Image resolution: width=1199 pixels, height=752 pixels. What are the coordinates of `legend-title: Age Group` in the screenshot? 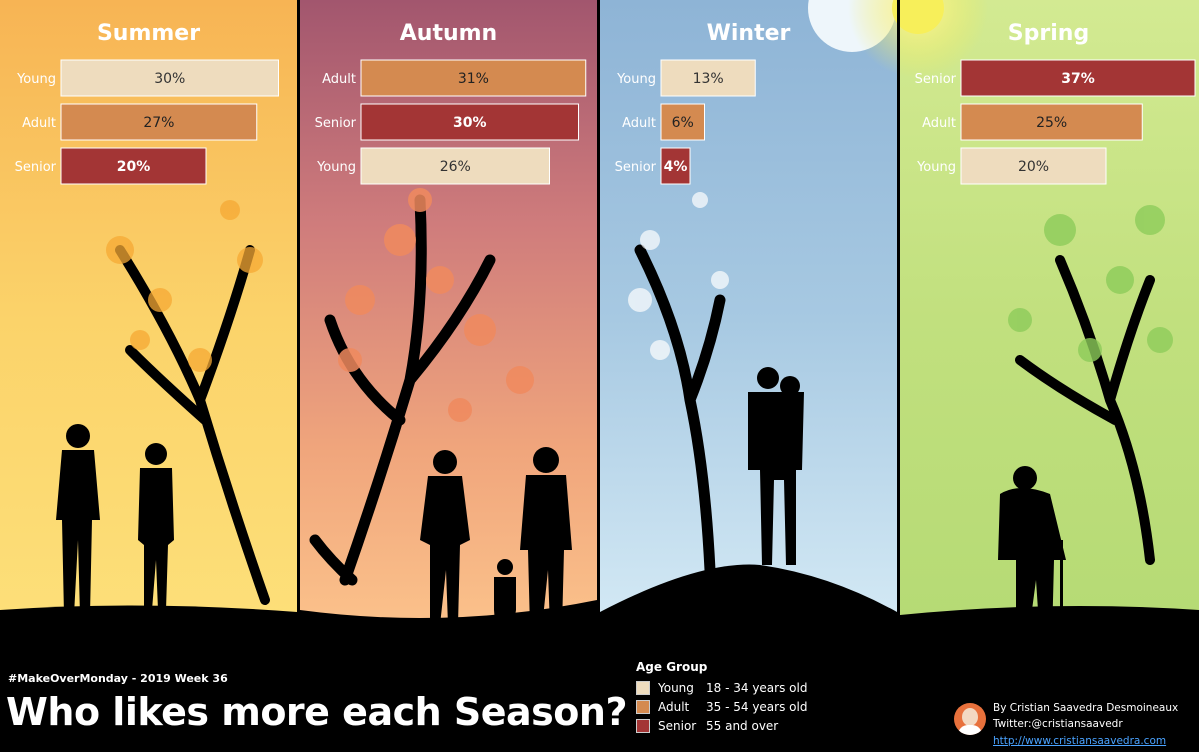 It's located at (672, 667).